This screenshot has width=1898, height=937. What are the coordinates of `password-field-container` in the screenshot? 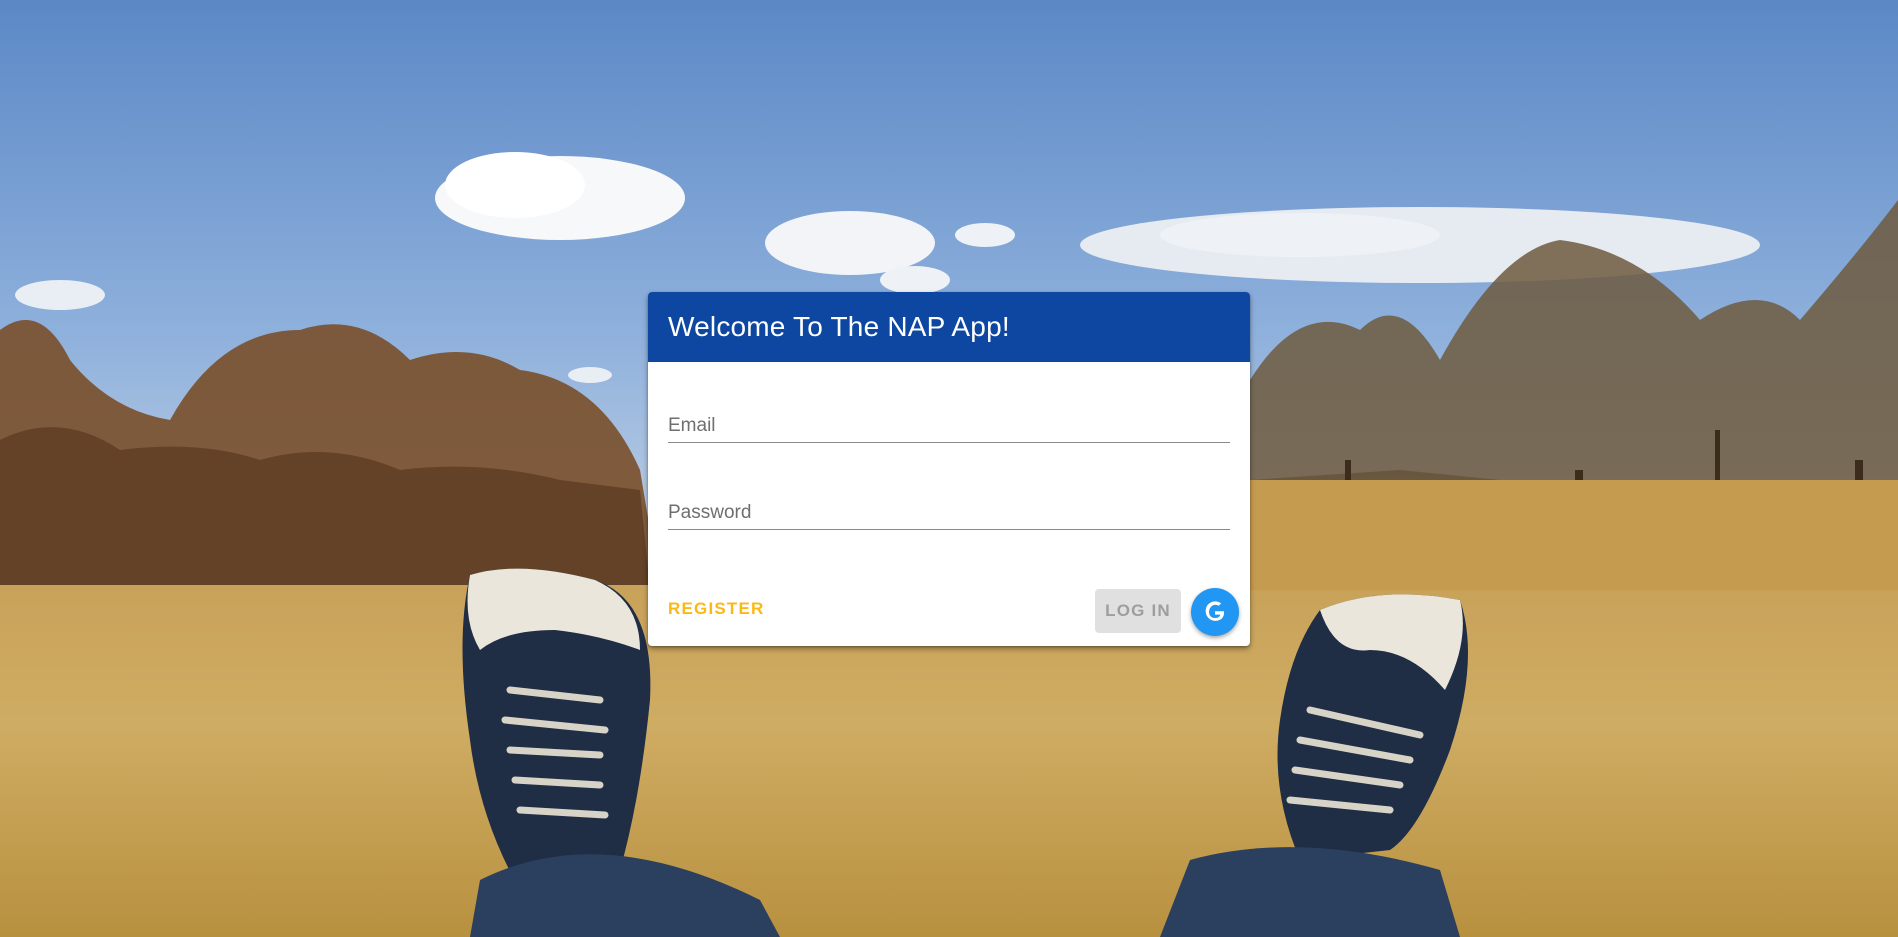 It's located at (949, 509).